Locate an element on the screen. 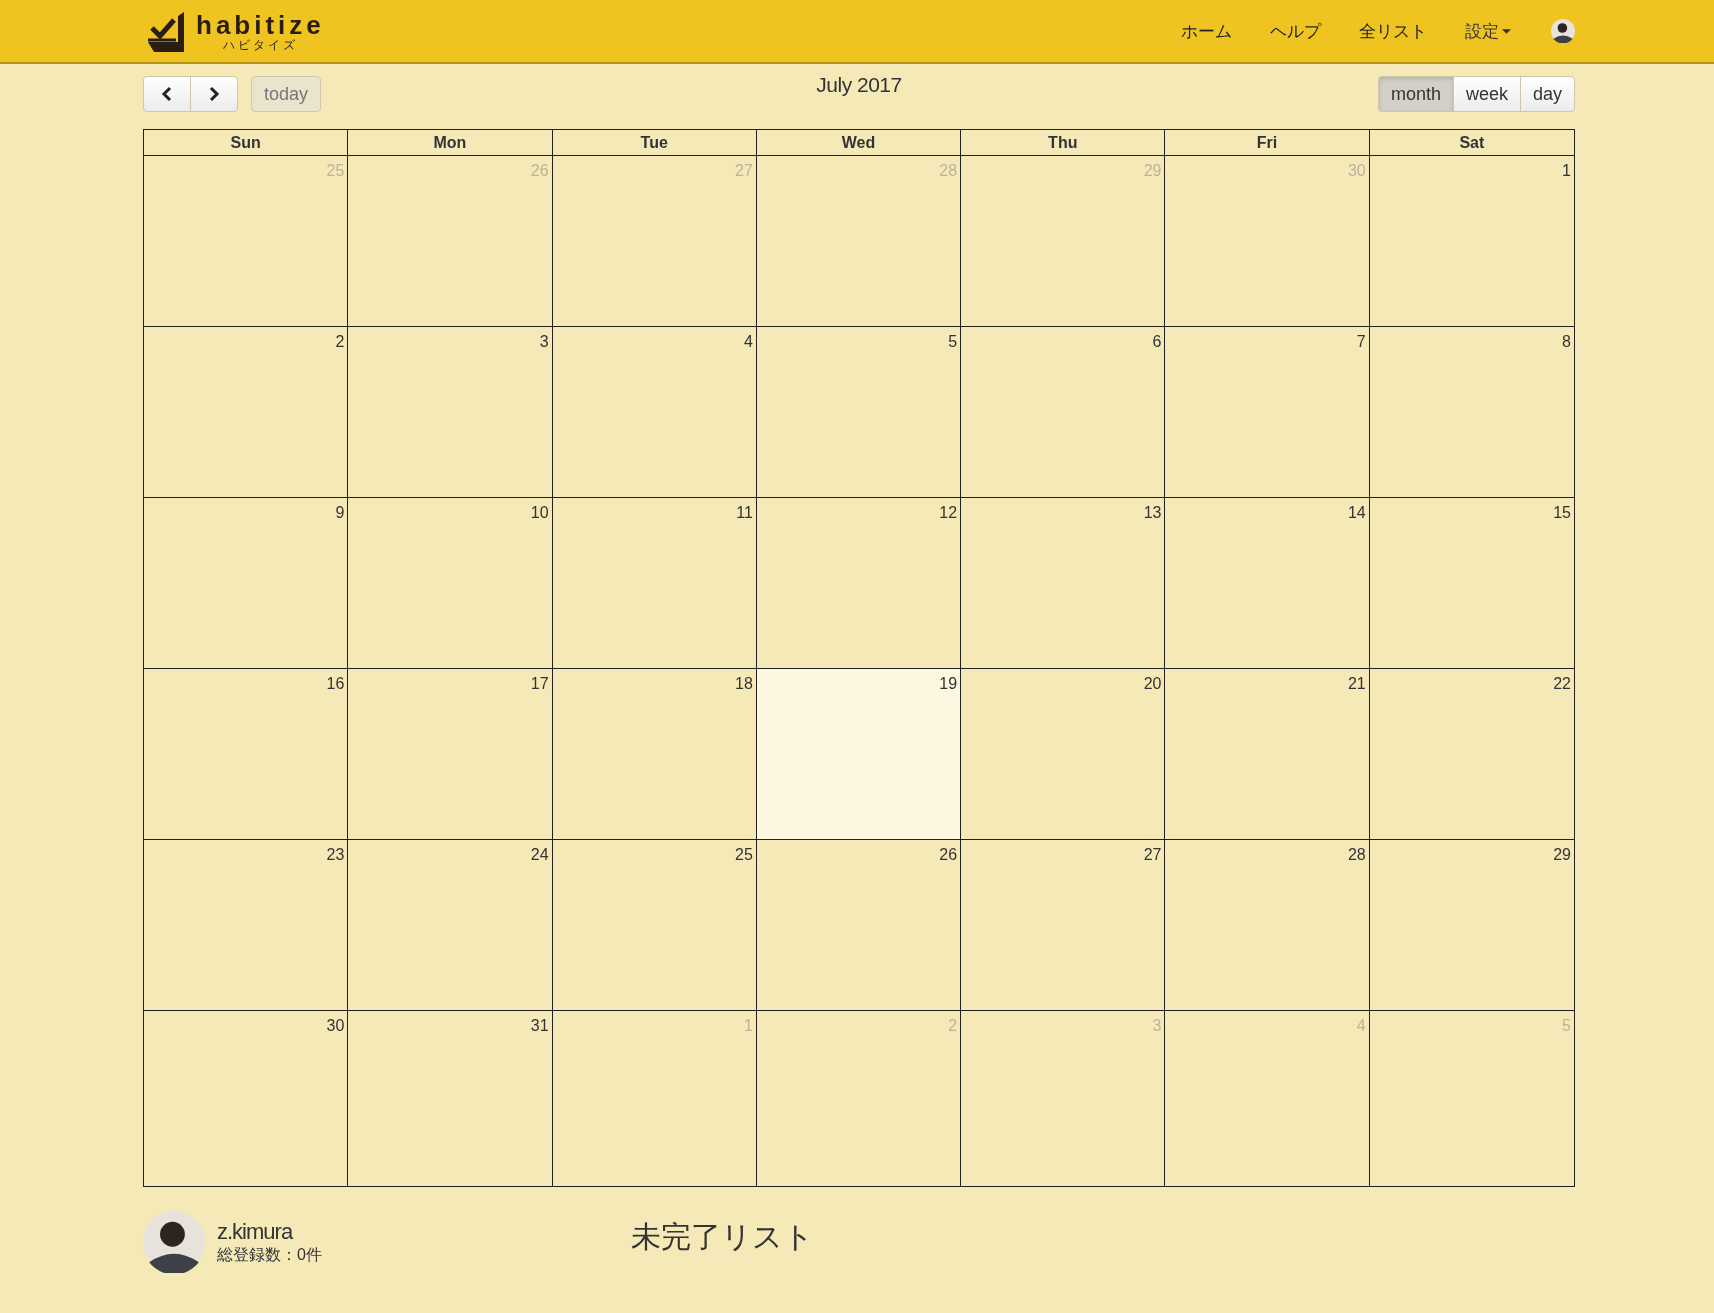 The image size is (1714, 1313). logo-subtitle: ハビタイズ is located at coordinates (260, 45).